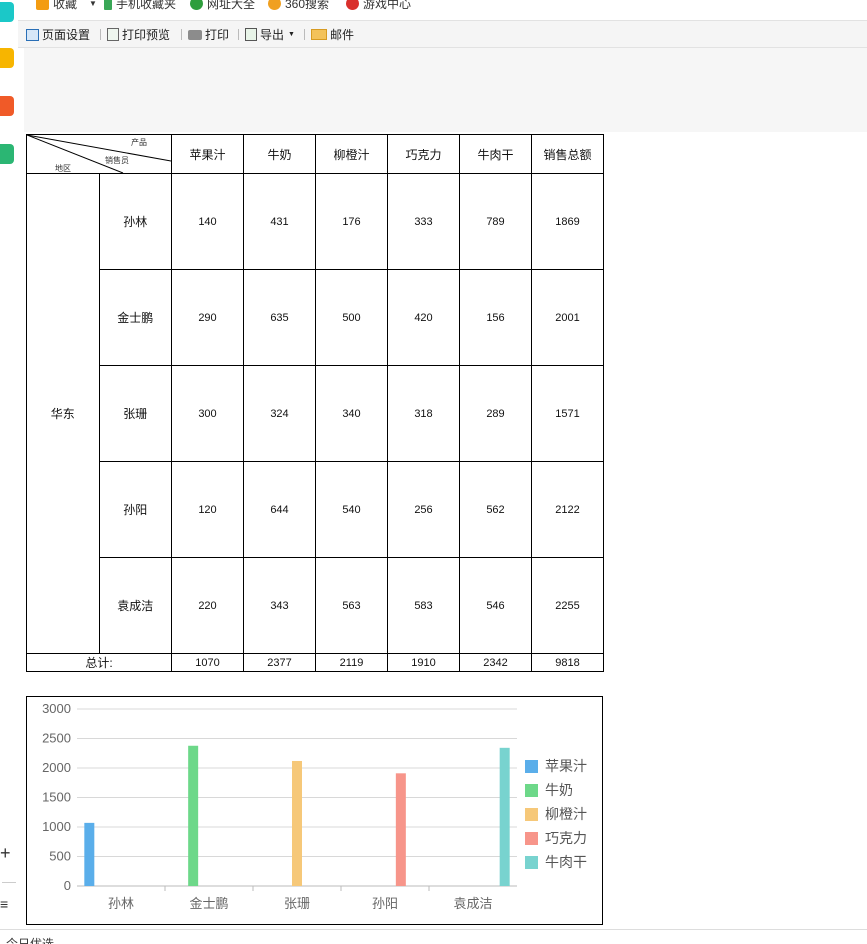 The height and width of the screenshot is (944, 867). I want to click on salesperson-cell: 孙林, so click(135, 221).